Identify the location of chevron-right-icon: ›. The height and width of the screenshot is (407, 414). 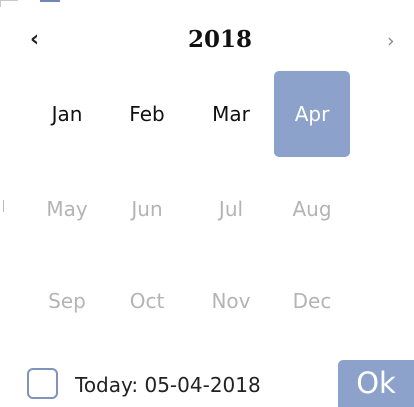
(391, 41).